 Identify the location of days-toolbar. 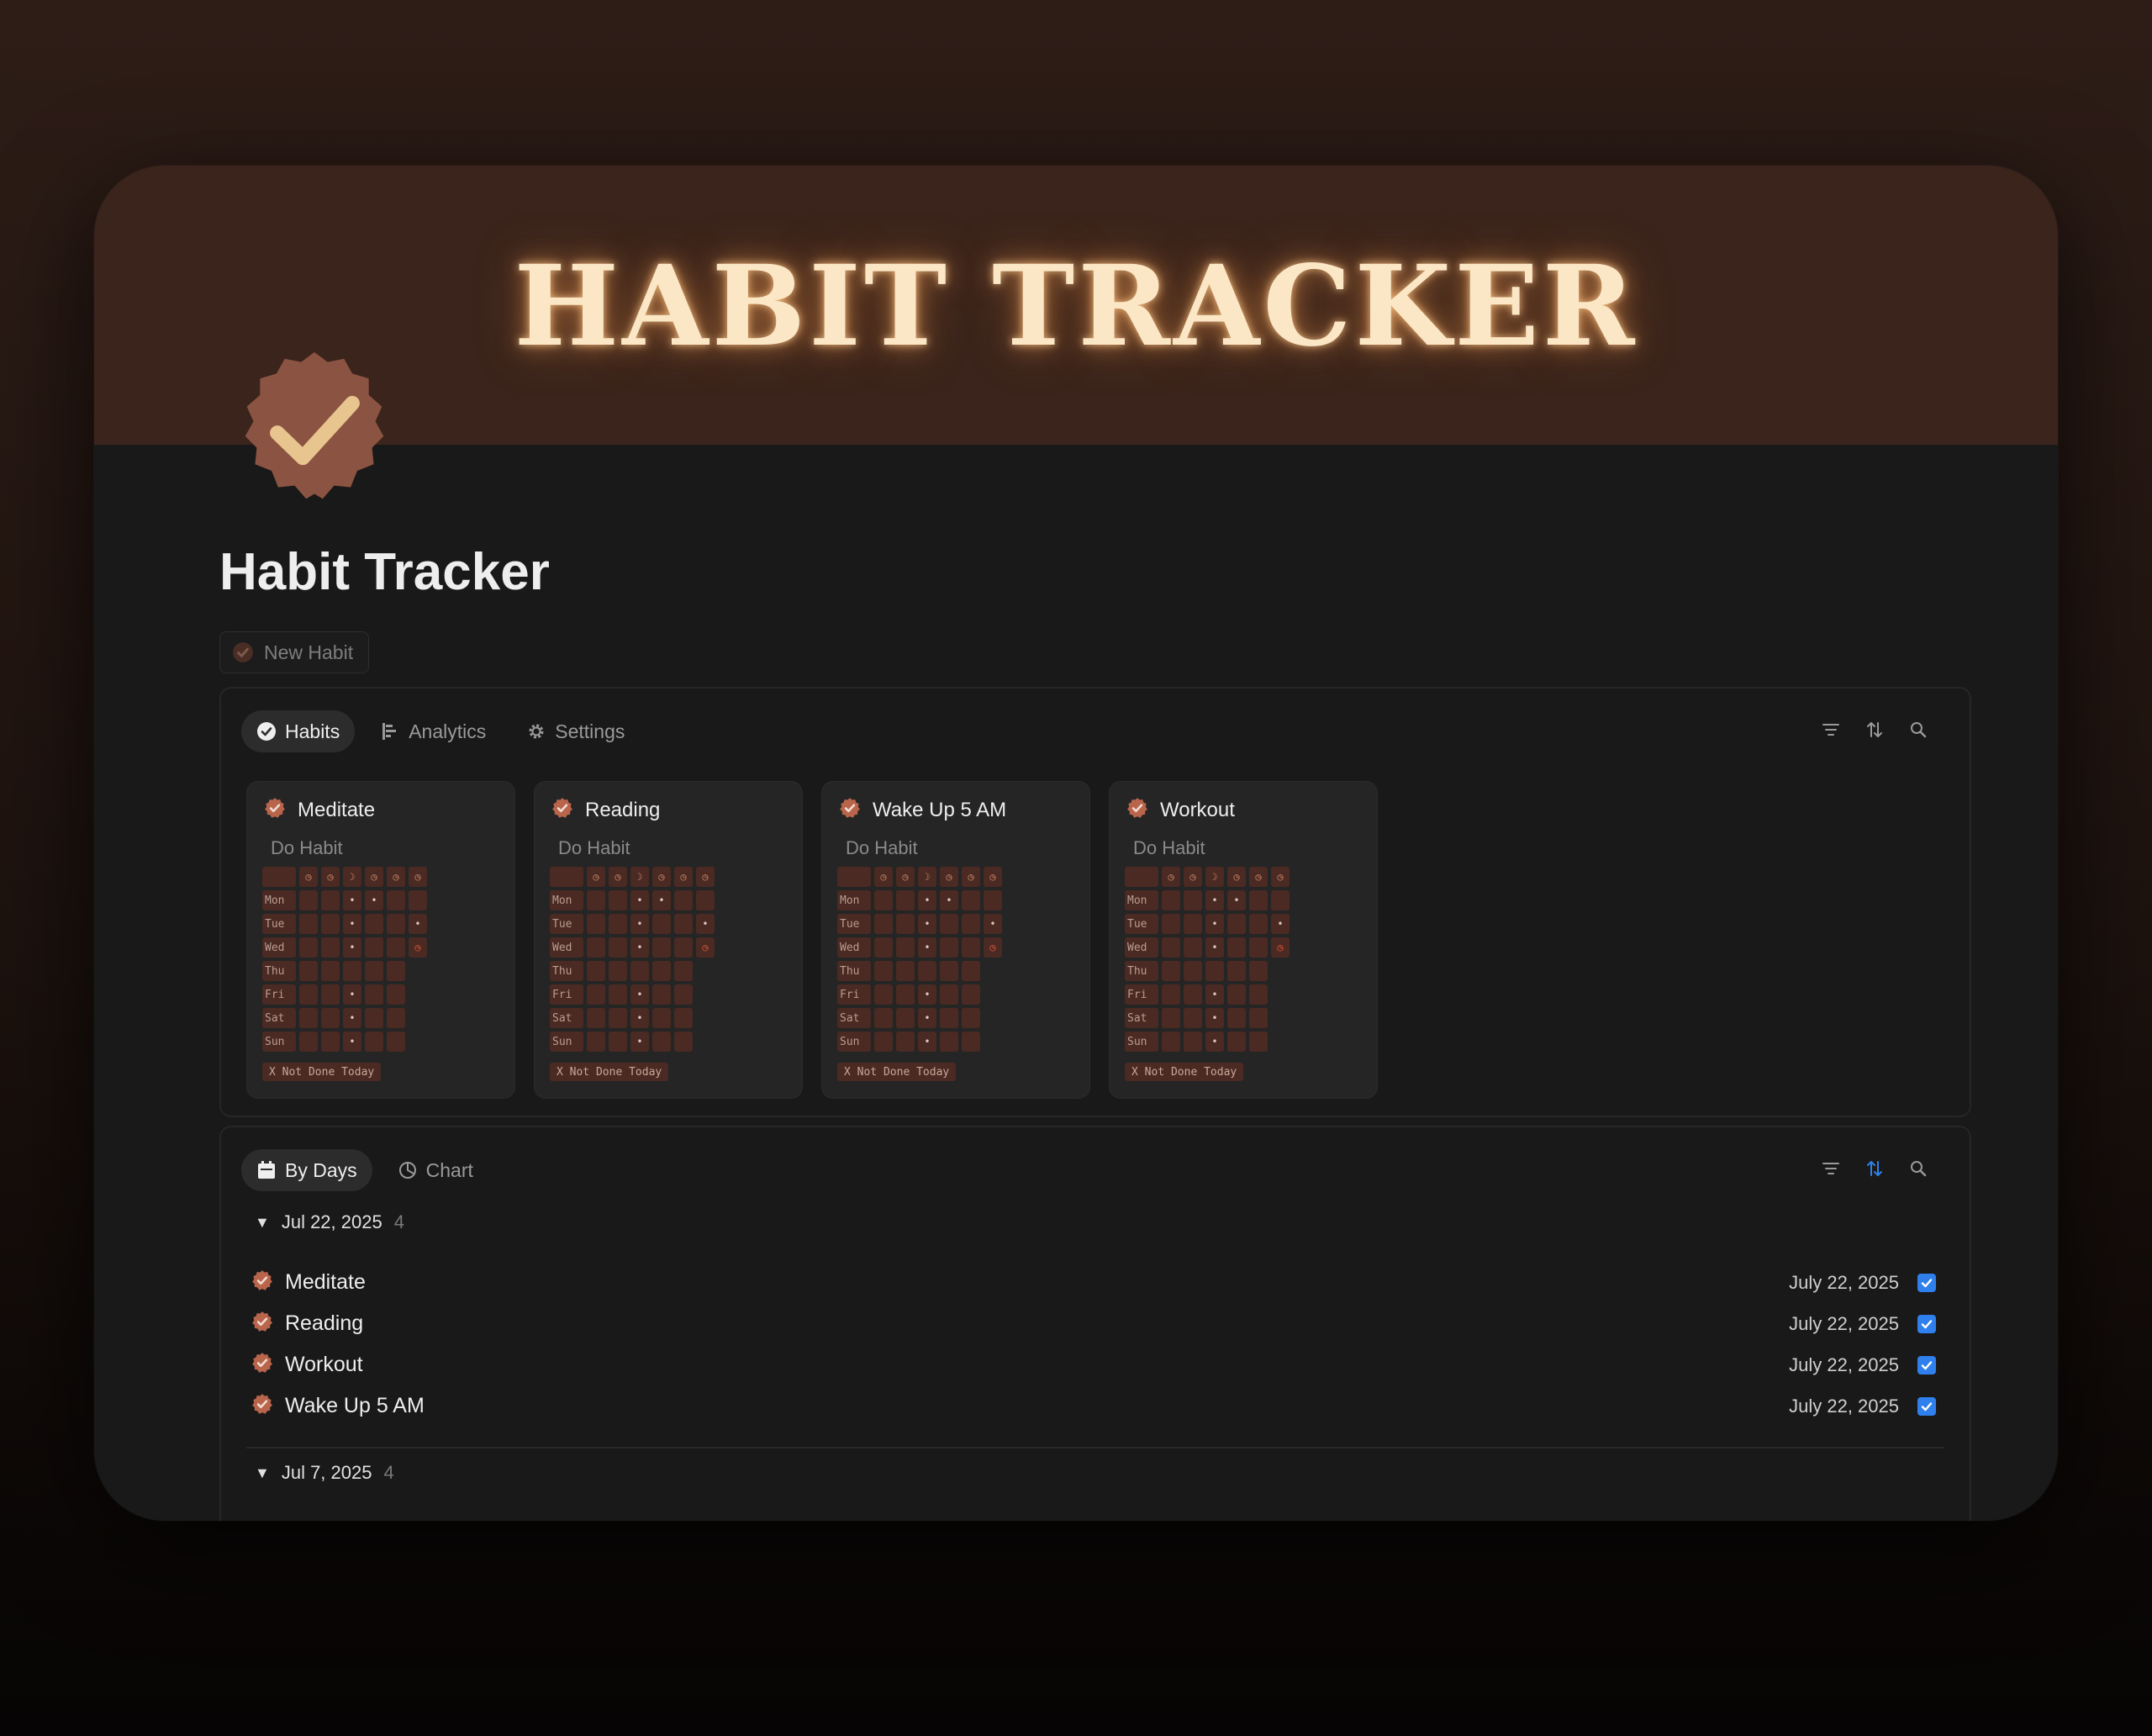
(1875, 1168).